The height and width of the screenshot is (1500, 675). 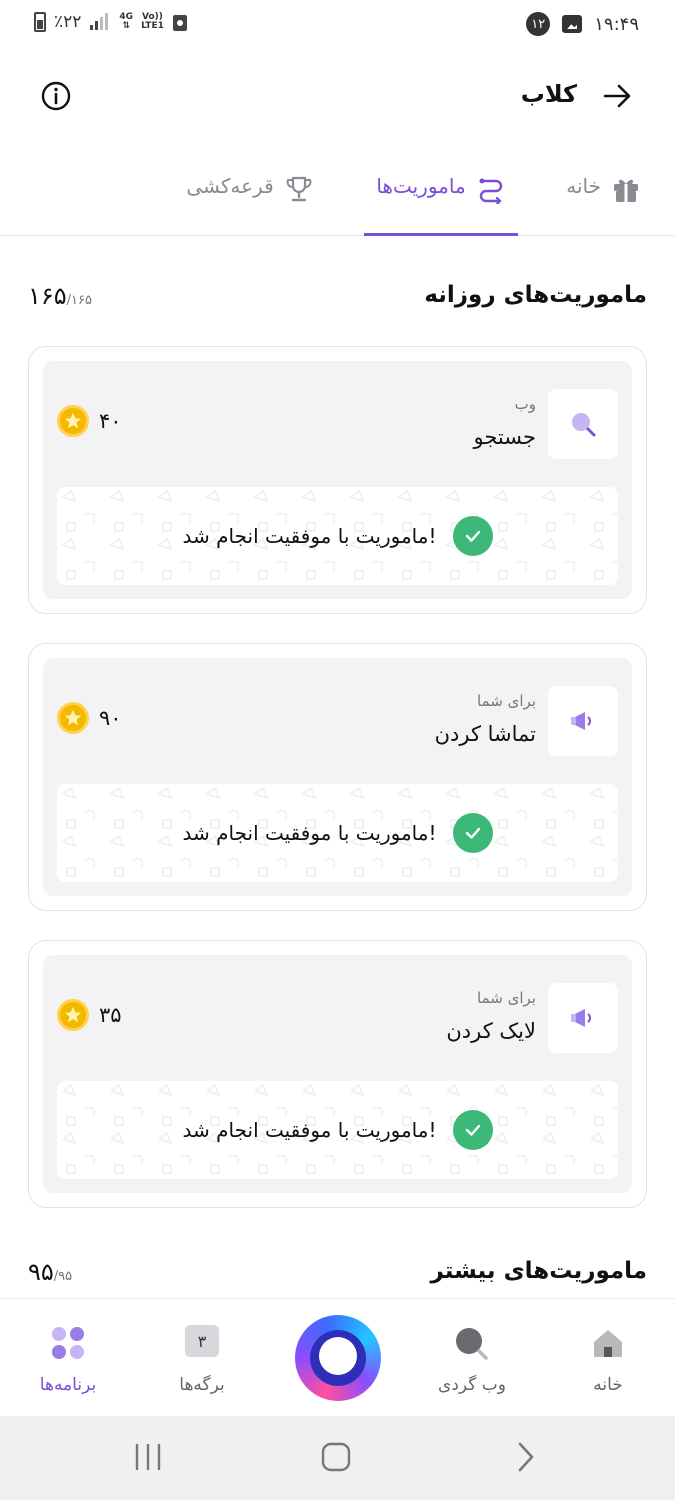 I want to click on system-navigation-bar, so click(x=337, y=1458).